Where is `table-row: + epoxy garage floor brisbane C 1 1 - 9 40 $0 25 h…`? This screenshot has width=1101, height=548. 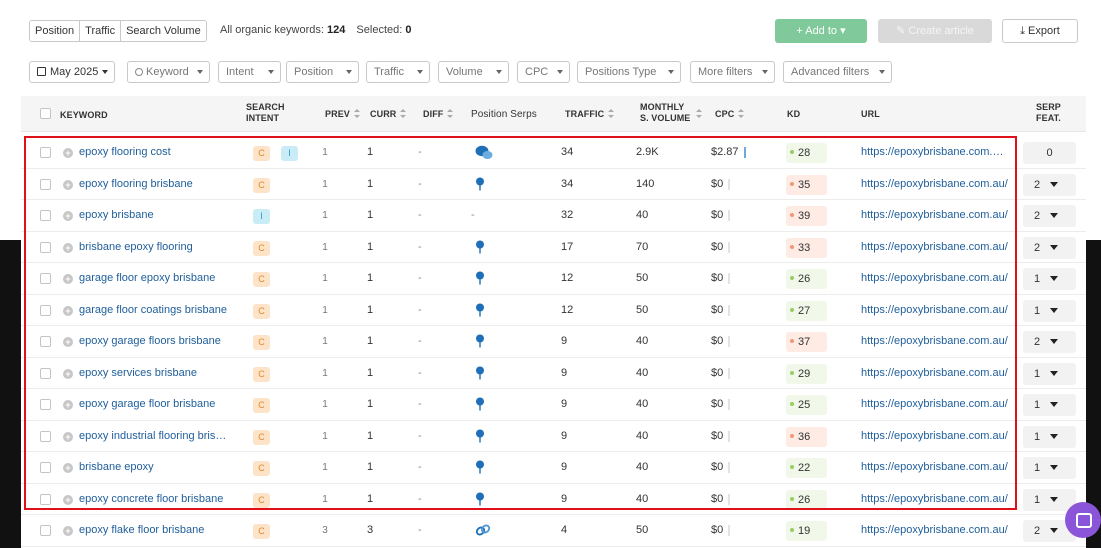
table-row: + epoxy garage floor brisbane C 1 1 - 9 40 $0 25 h… is located at coordinates (553, 405).